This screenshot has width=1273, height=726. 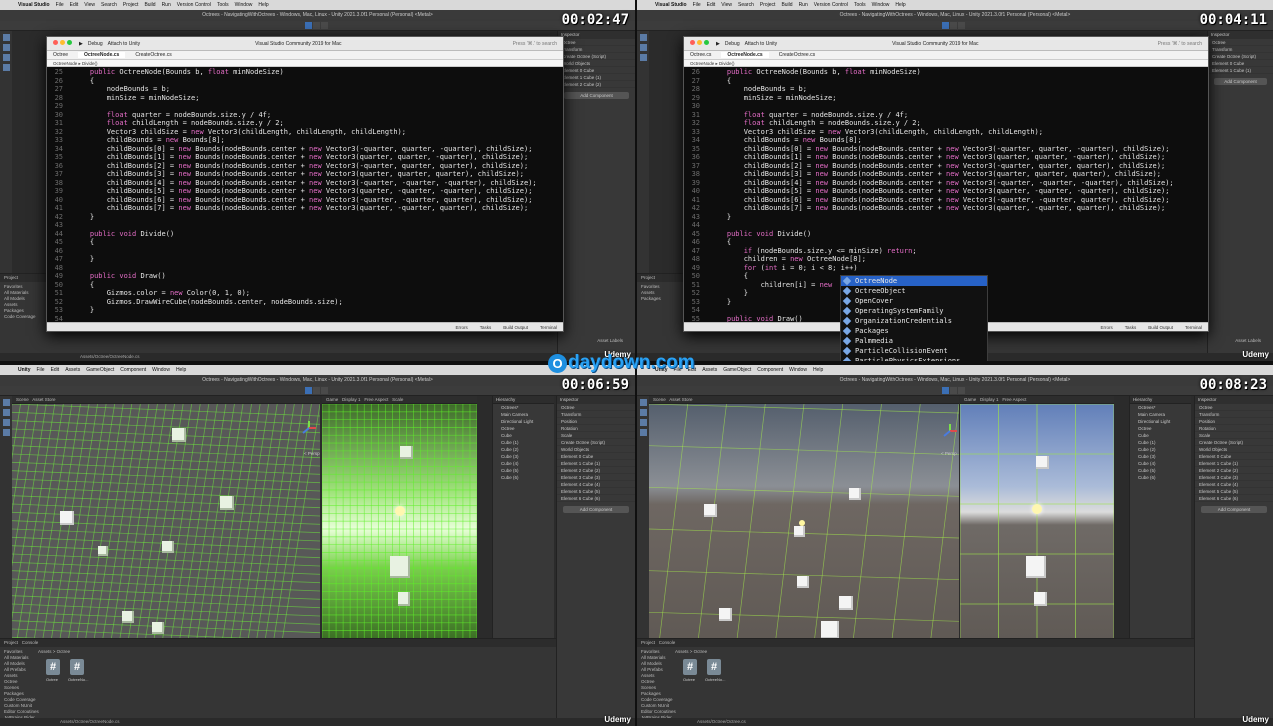 I want to click on list-item: World Objects, so click(x=596, y=449).